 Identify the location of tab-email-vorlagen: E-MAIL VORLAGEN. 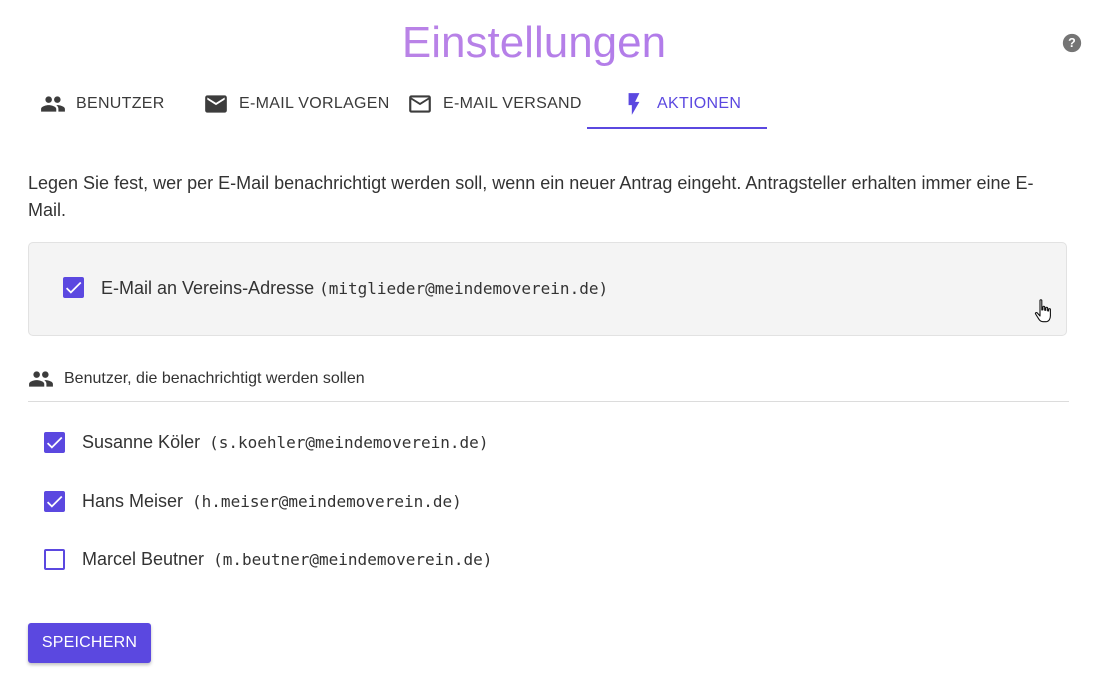
(296, 104).